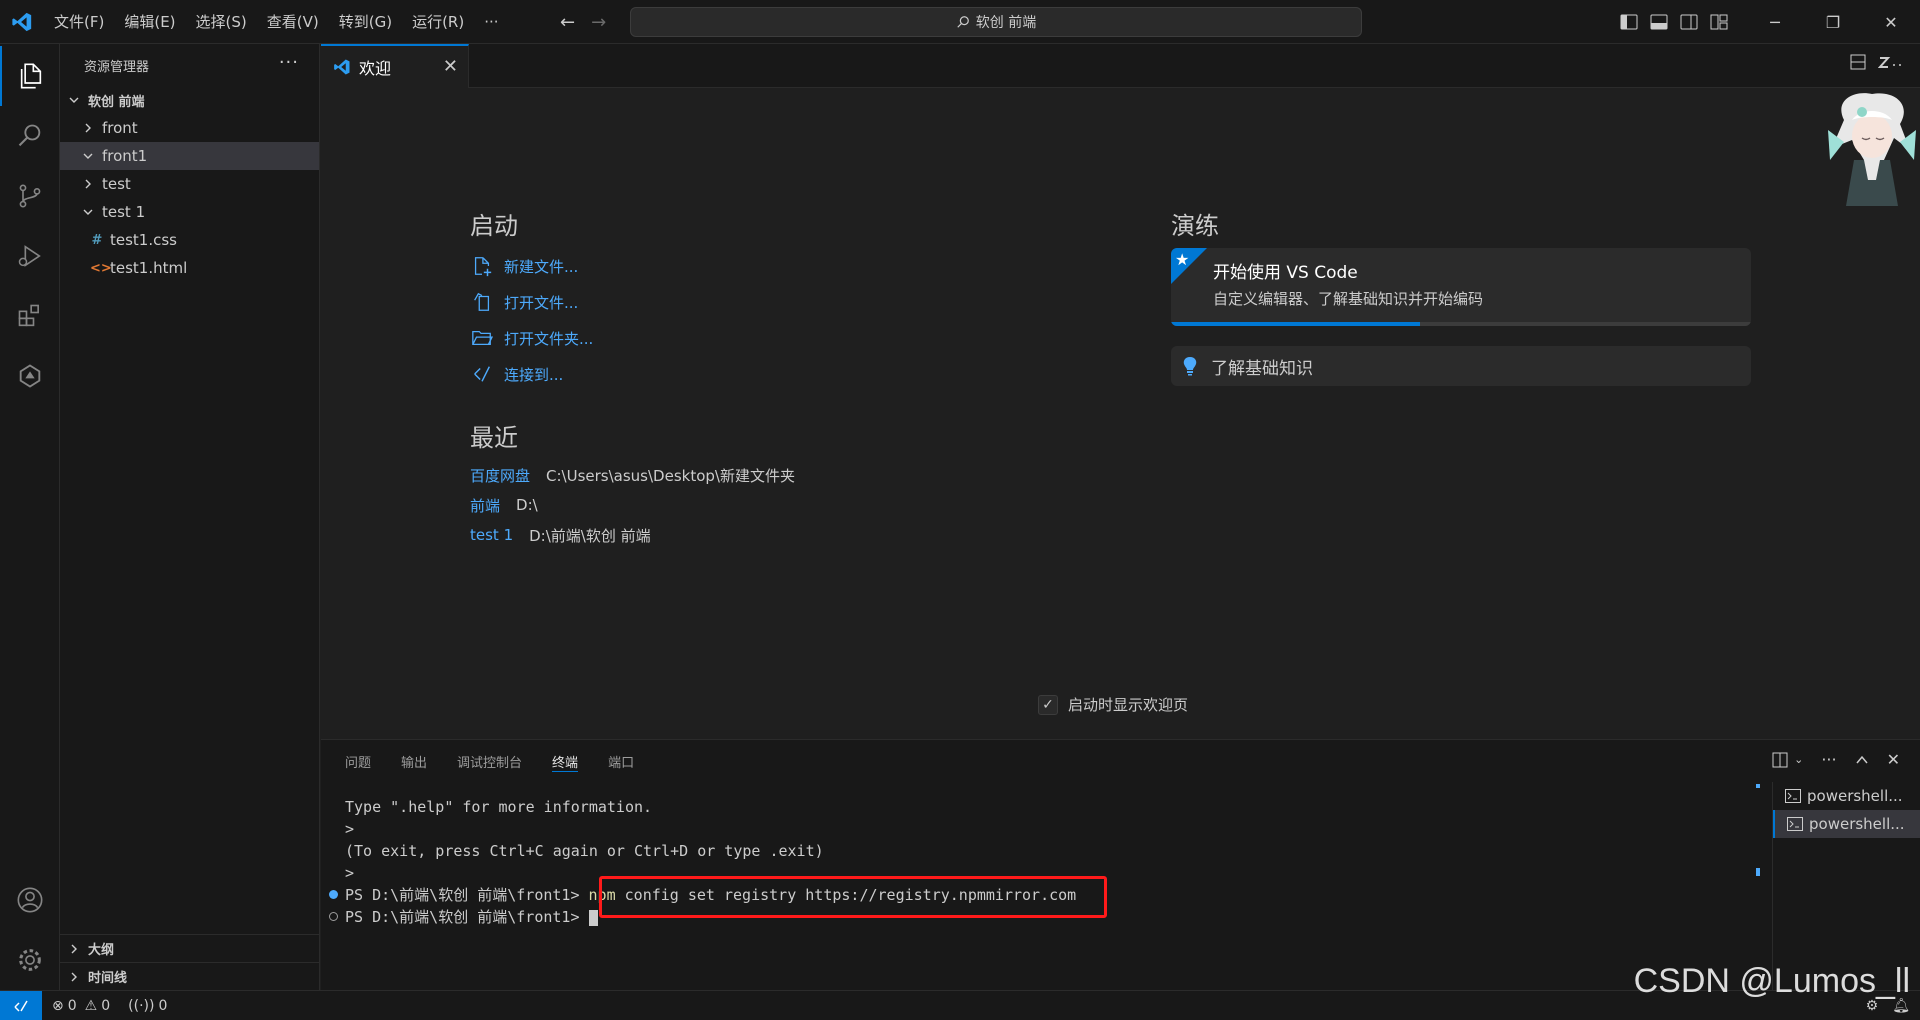 This screenshot has width=1920, height=1020. What do you see at coordinates (1296, 324) in the screenshot?
I see `walkthrough-progress-bar` at bounding box center [1296, 324].